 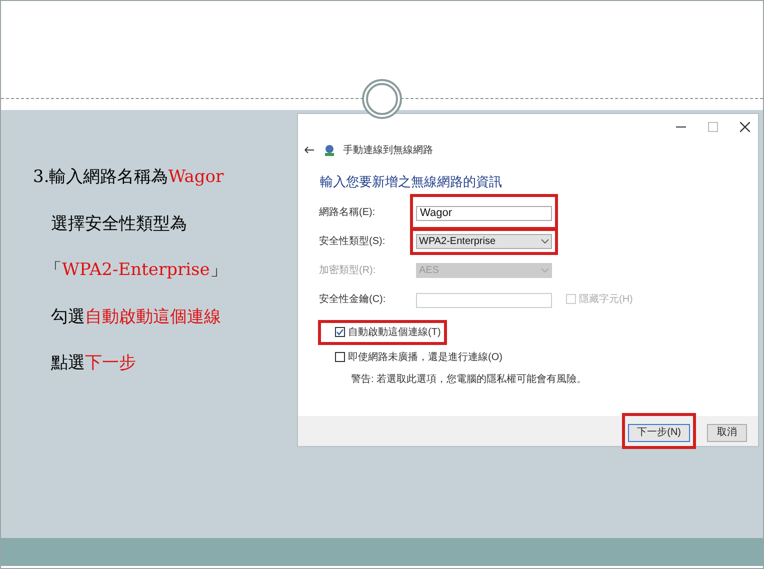 I want to click on instruction-text: 「WPA2-Enterprise」, so click(x=136, y=270).